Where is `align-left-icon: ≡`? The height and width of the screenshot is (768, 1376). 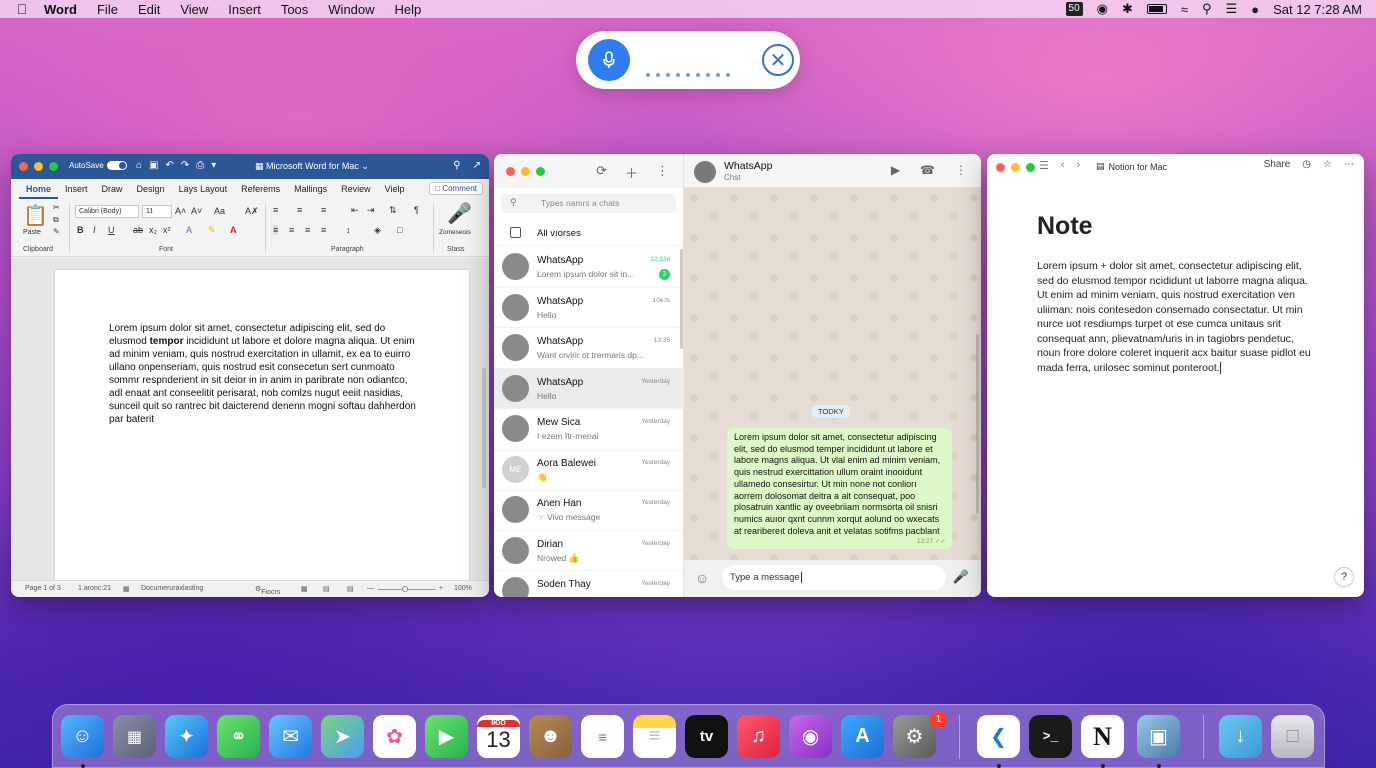 align-left-icon: ≡ is located at coordinates (275, 230).